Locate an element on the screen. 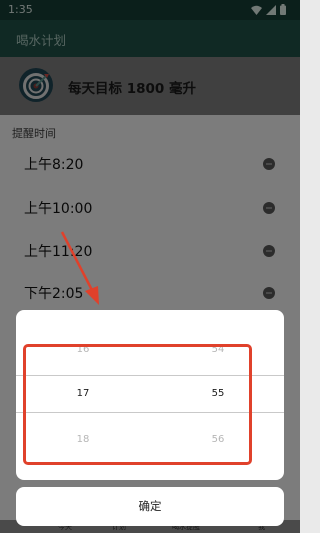 Image resolution: width=320 pixels, height=533 pixels. confirm-button: 确定 is located at coordinates (150, 506).